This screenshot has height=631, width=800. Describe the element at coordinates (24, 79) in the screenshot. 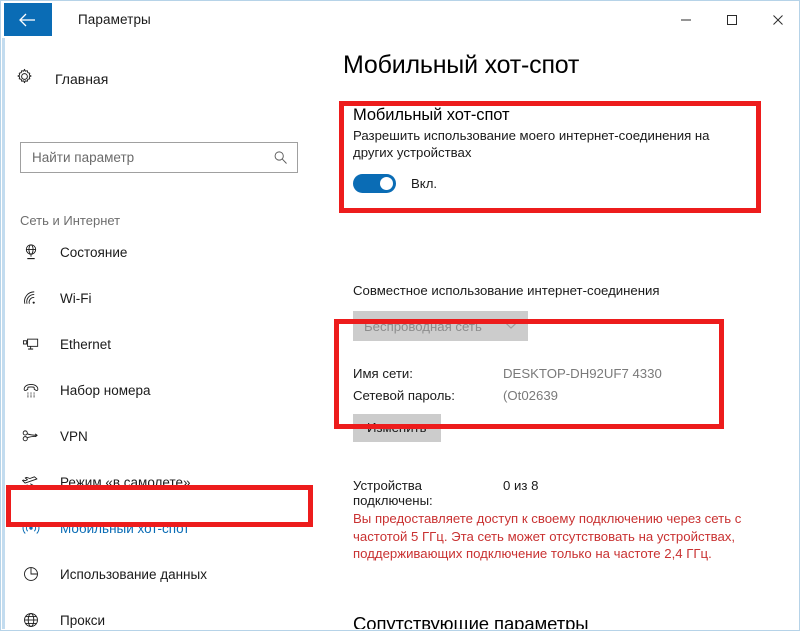

I see `gear-icon` at that location.